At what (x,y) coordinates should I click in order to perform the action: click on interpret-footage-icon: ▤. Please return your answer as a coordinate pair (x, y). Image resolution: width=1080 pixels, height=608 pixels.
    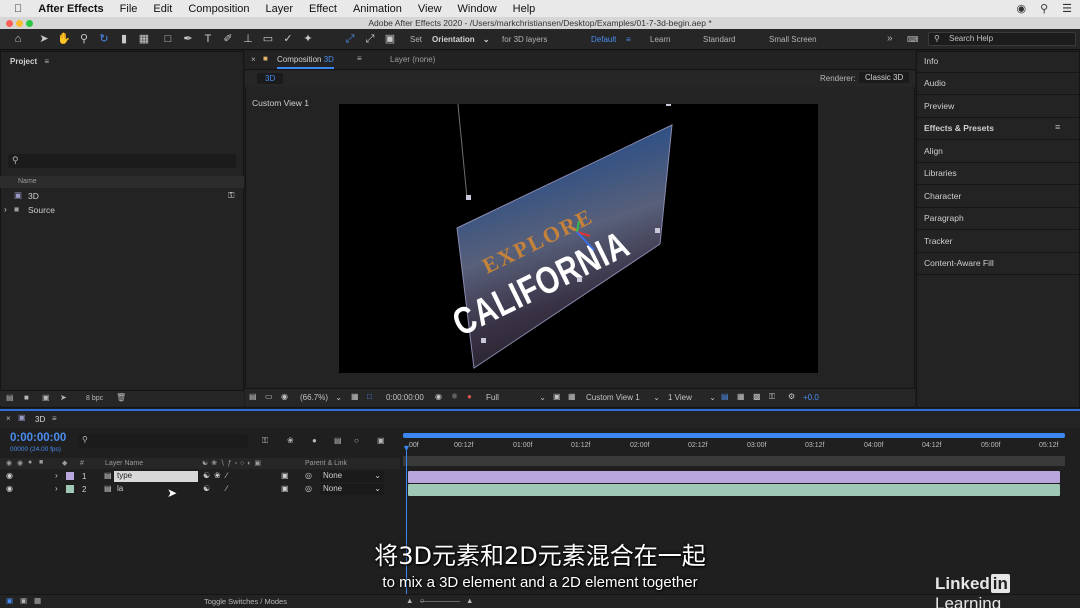
    Looking at the image, I should click on (10, 397).